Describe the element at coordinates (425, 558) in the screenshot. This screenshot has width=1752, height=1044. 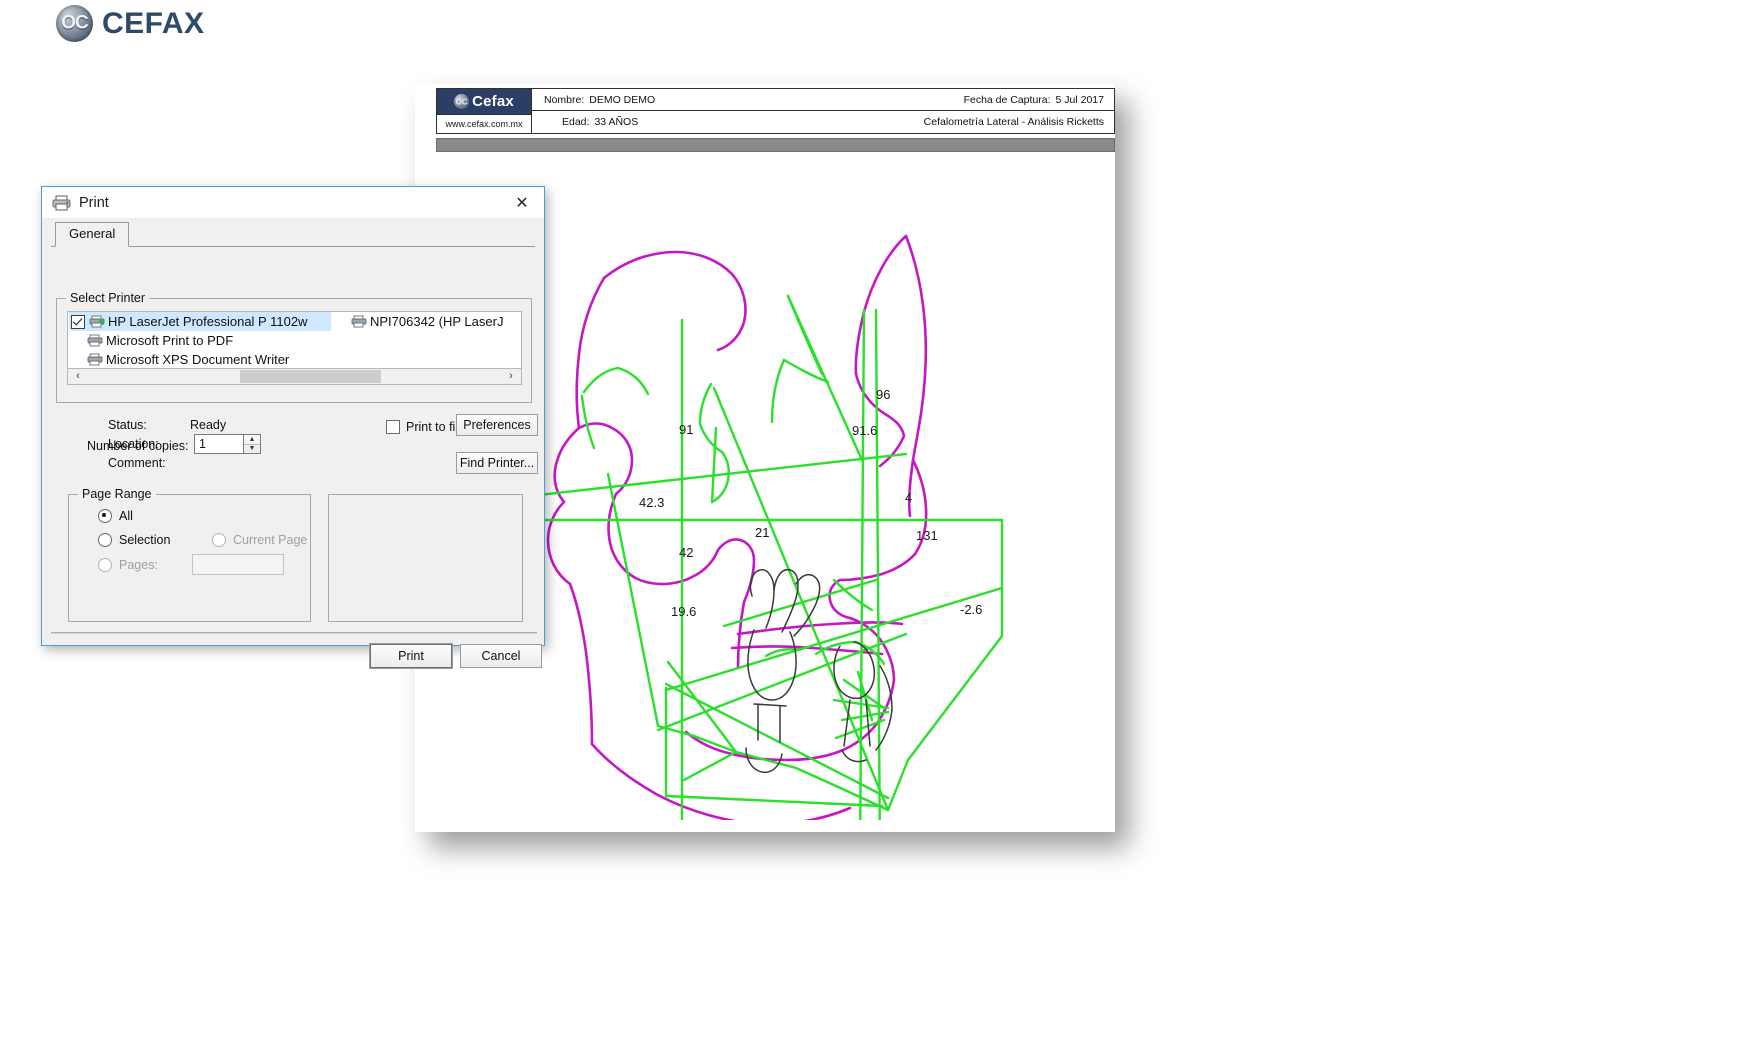
I see `copies-group` at that location.